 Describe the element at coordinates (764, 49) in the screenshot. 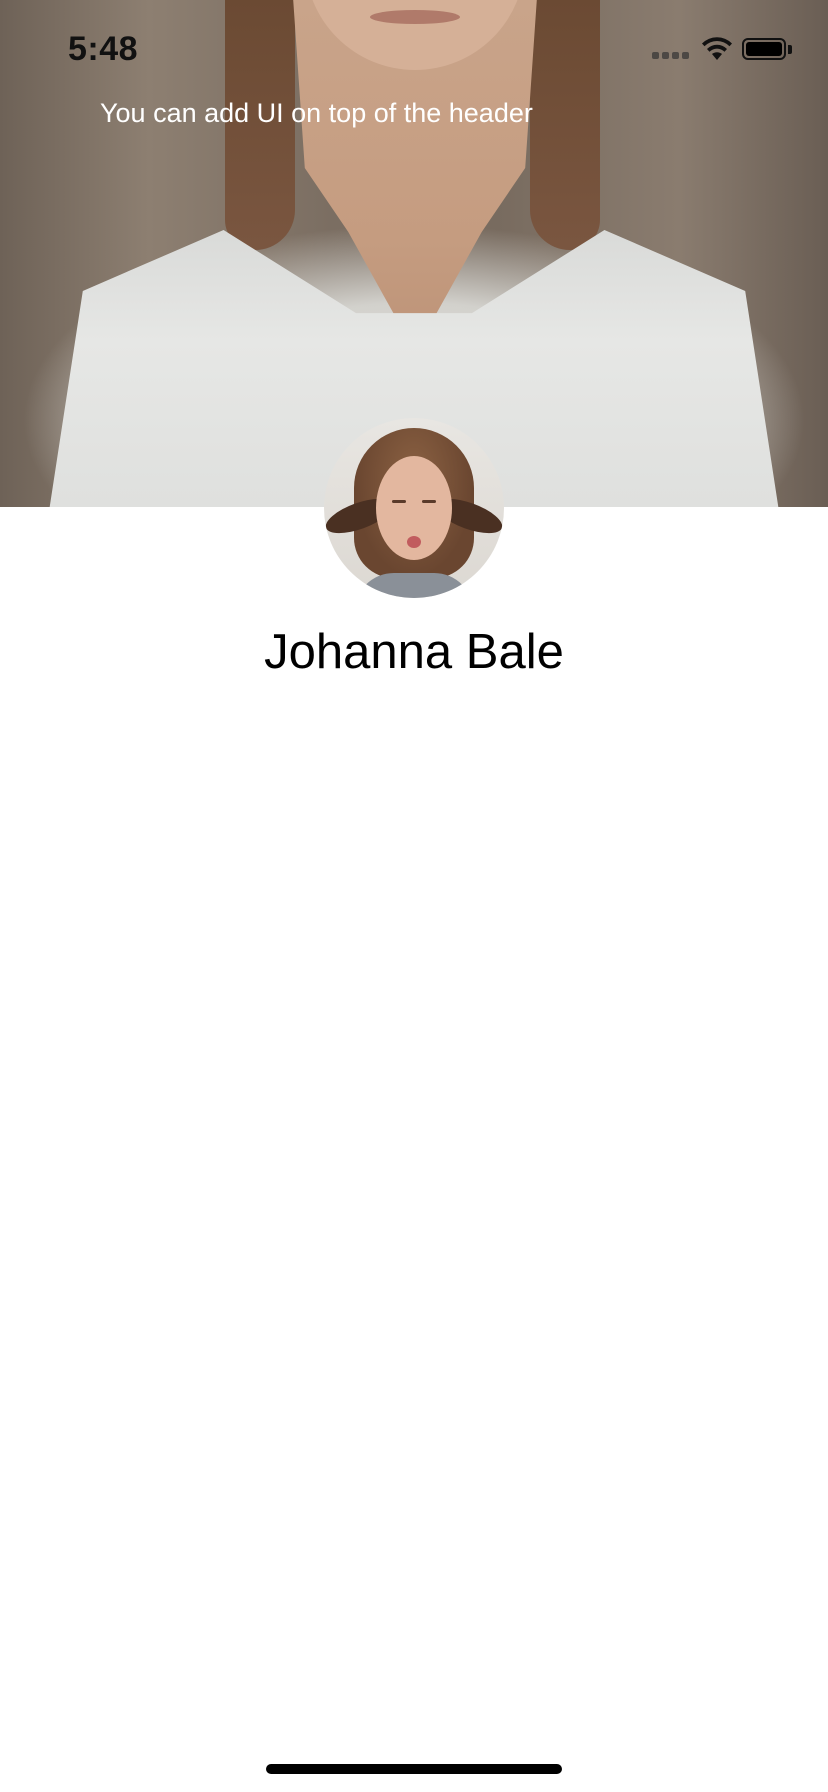

I see `battery-fill` at that location.